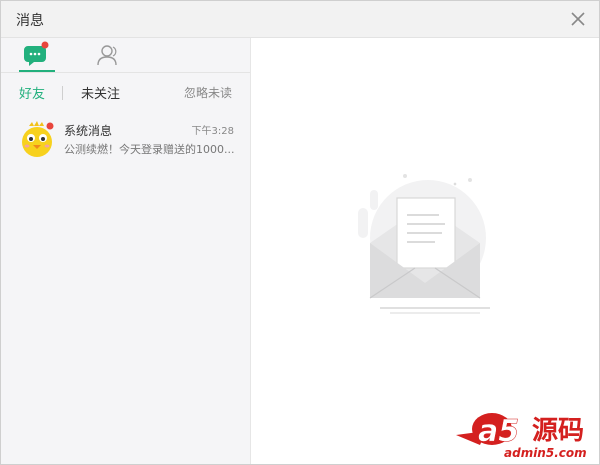 This screenshot has width=600, height=465. What do you see at coordinates (526, 431) in the screenshot?
I see `watermark-logo: a5 源码 admin5.com` at bounding box center [526, 431].